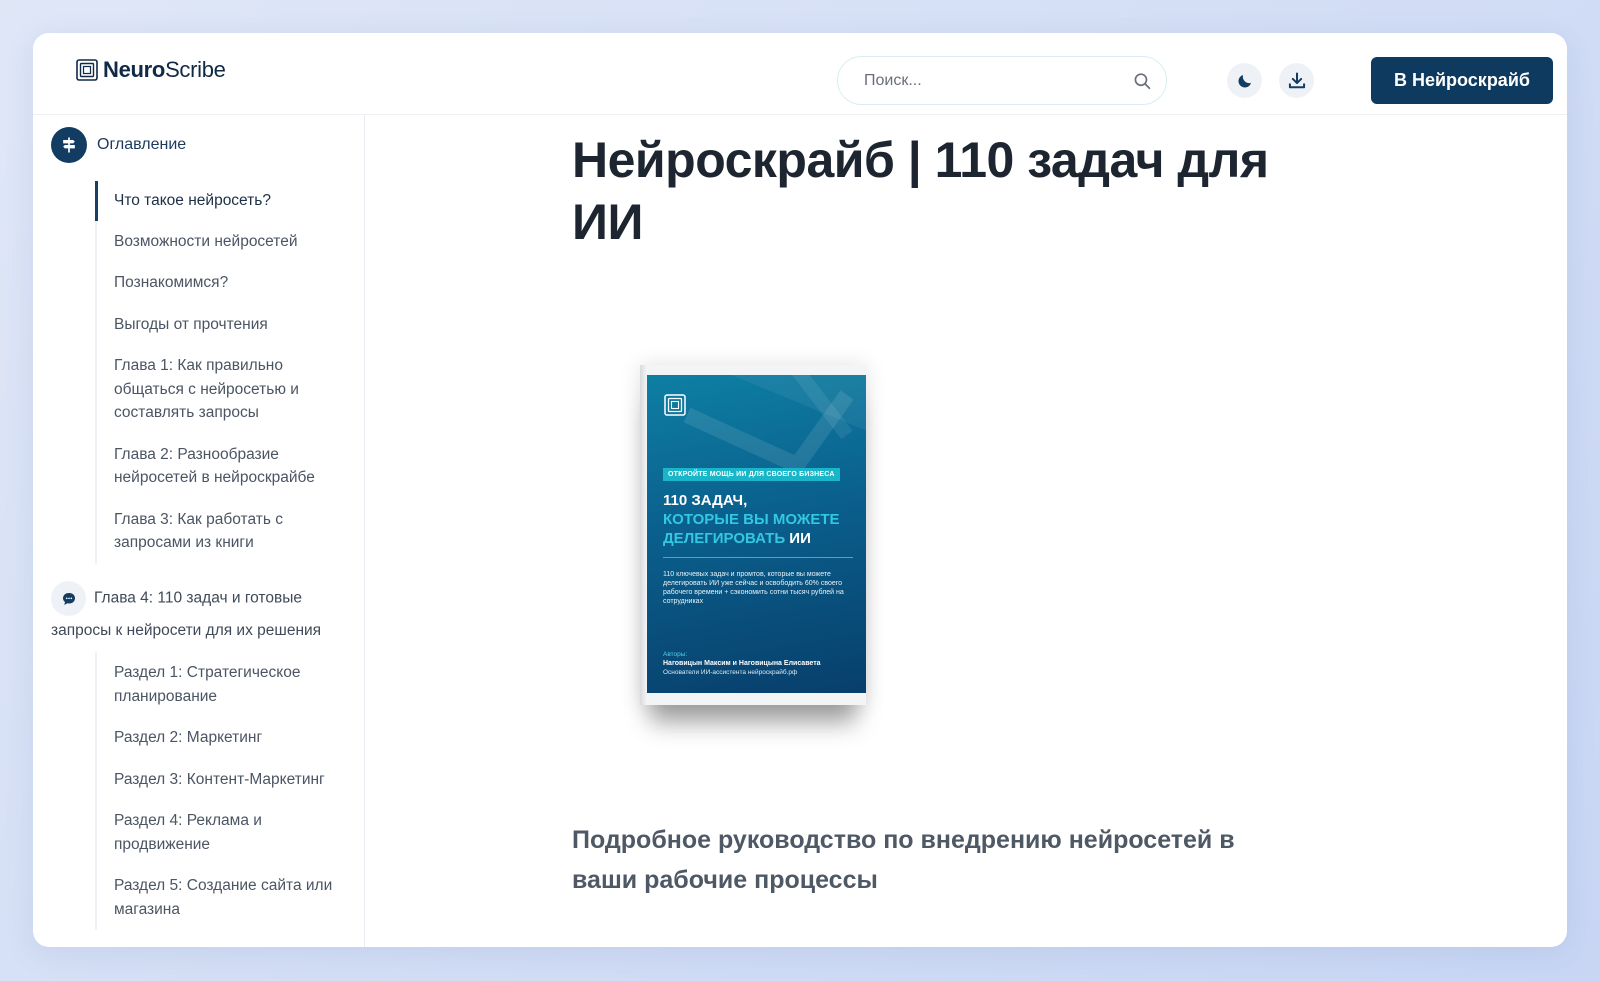 This screenshot has width=1600, height=981. I want to click on logo-text: NeuroScribe, so click(164, 69).